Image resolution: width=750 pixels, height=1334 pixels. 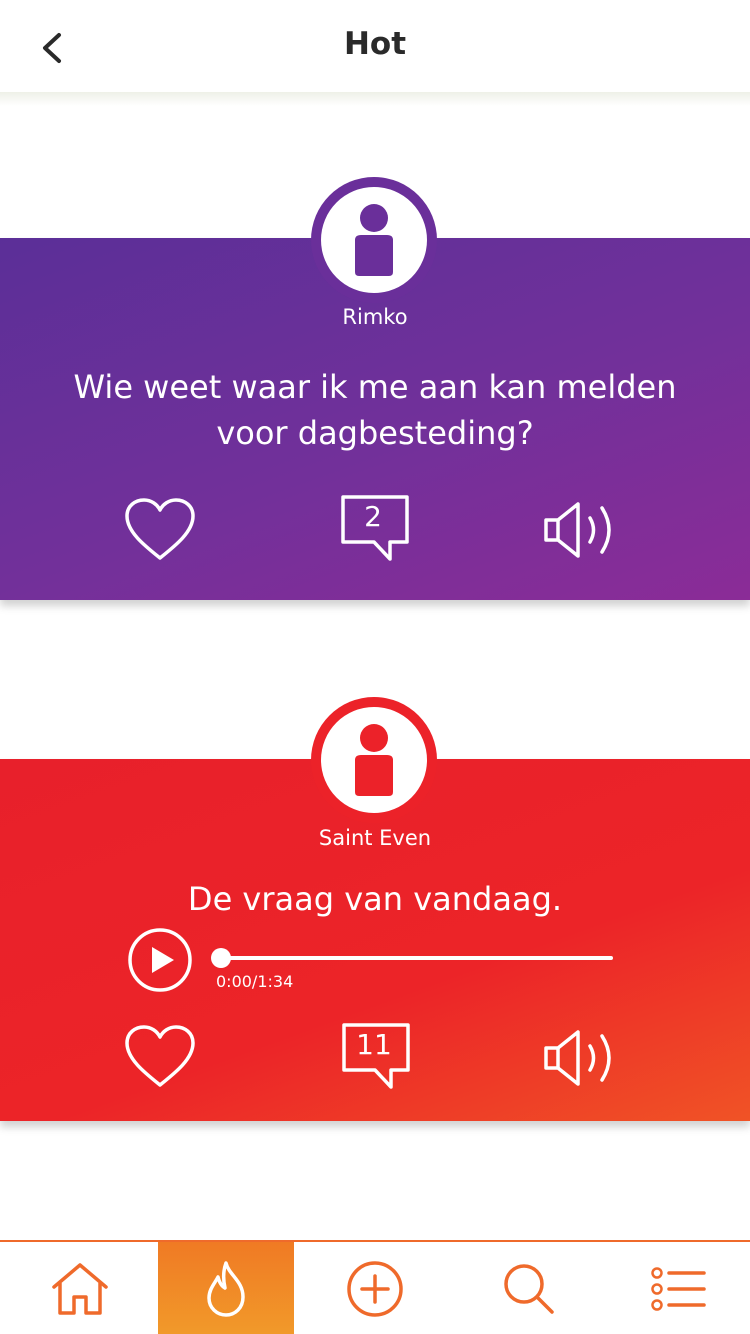 What do you see at coordinates (375, 317) in the screenshot?
I see `username: Rimko` at bounding box center [375, 317].